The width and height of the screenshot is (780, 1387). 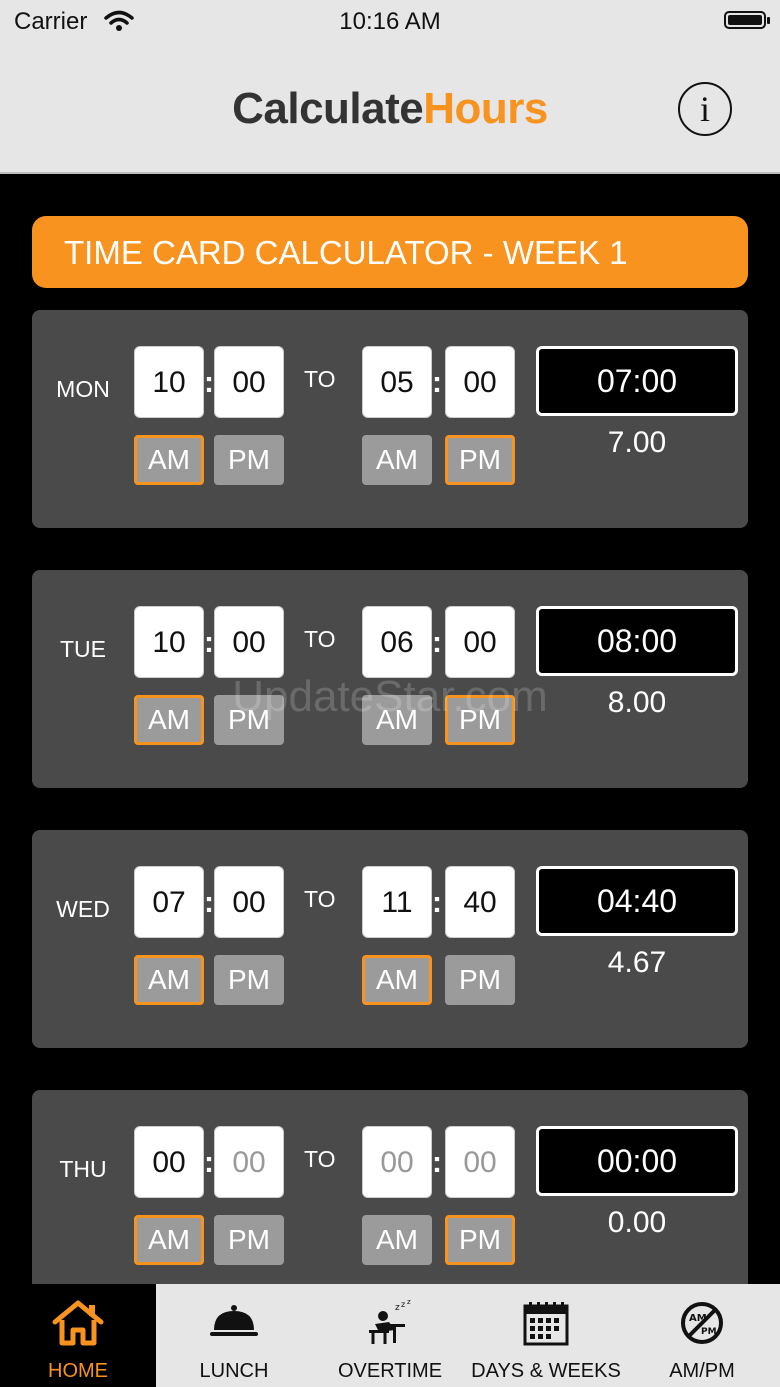 What do you see at coordinates (637, 442) in the screenshot?
I see `decimal-hours: 7.00` at bounding box center [637, 442].